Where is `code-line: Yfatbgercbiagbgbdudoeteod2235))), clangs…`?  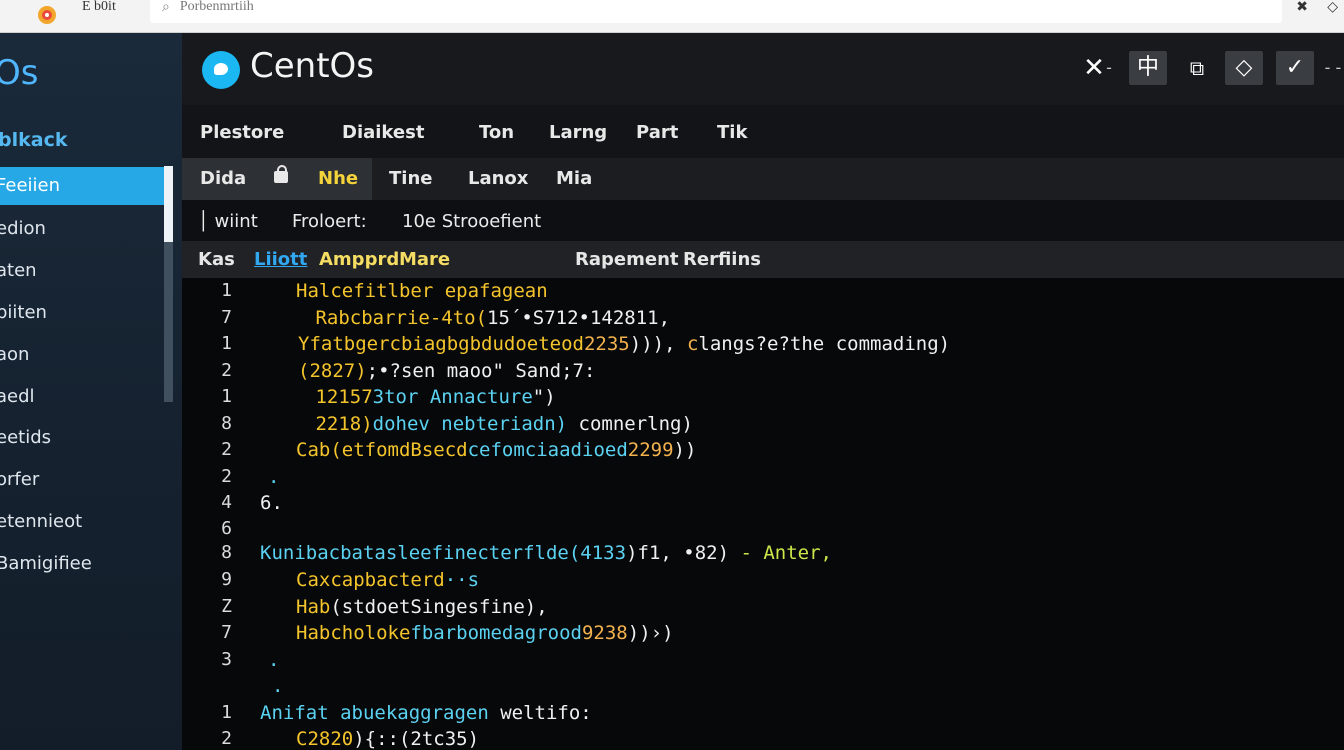 code-line: Yfatbgercbiagbgbdudoeteod2235))), clangs… is located at coordinates (624, 344).